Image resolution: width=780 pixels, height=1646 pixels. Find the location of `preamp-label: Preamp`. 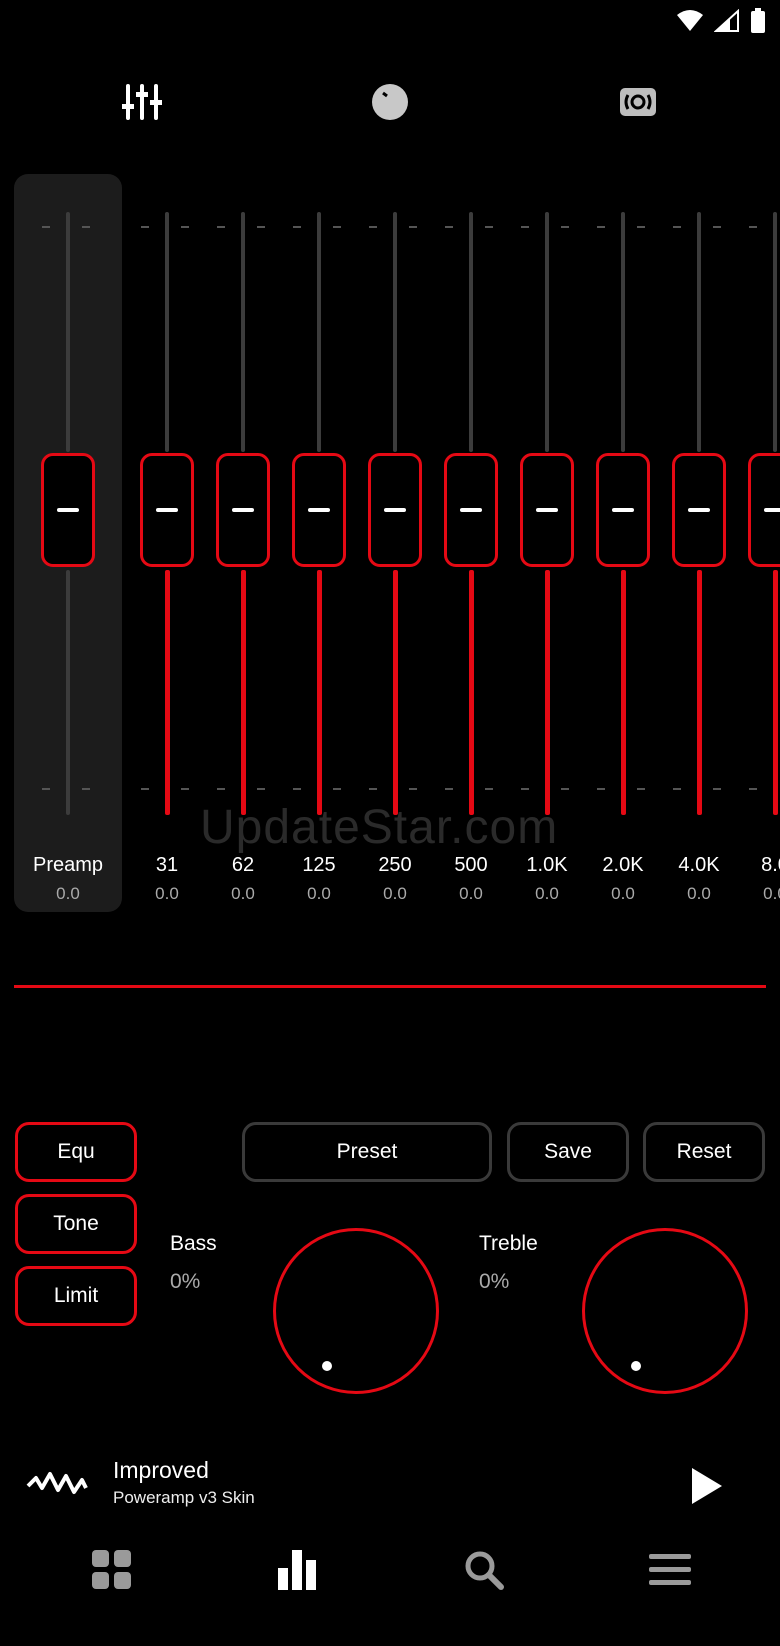

preamp-label: Preamp is located at coordinates (68, 865).